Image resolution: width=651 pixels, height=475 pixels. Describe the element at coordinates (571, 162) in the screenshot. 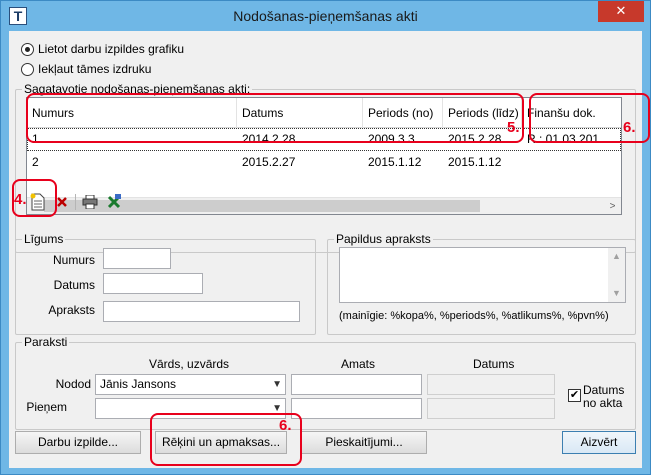

I see `cell-finansu-dok` at that location.